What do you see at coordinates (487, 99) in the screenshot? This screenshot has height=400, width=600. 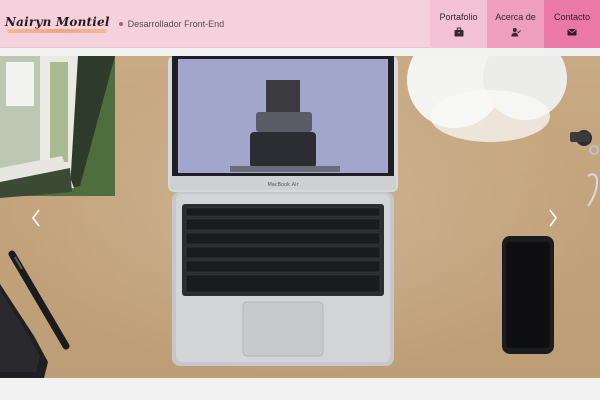 I see `desk-lamp` at bounding box center [487, 99].